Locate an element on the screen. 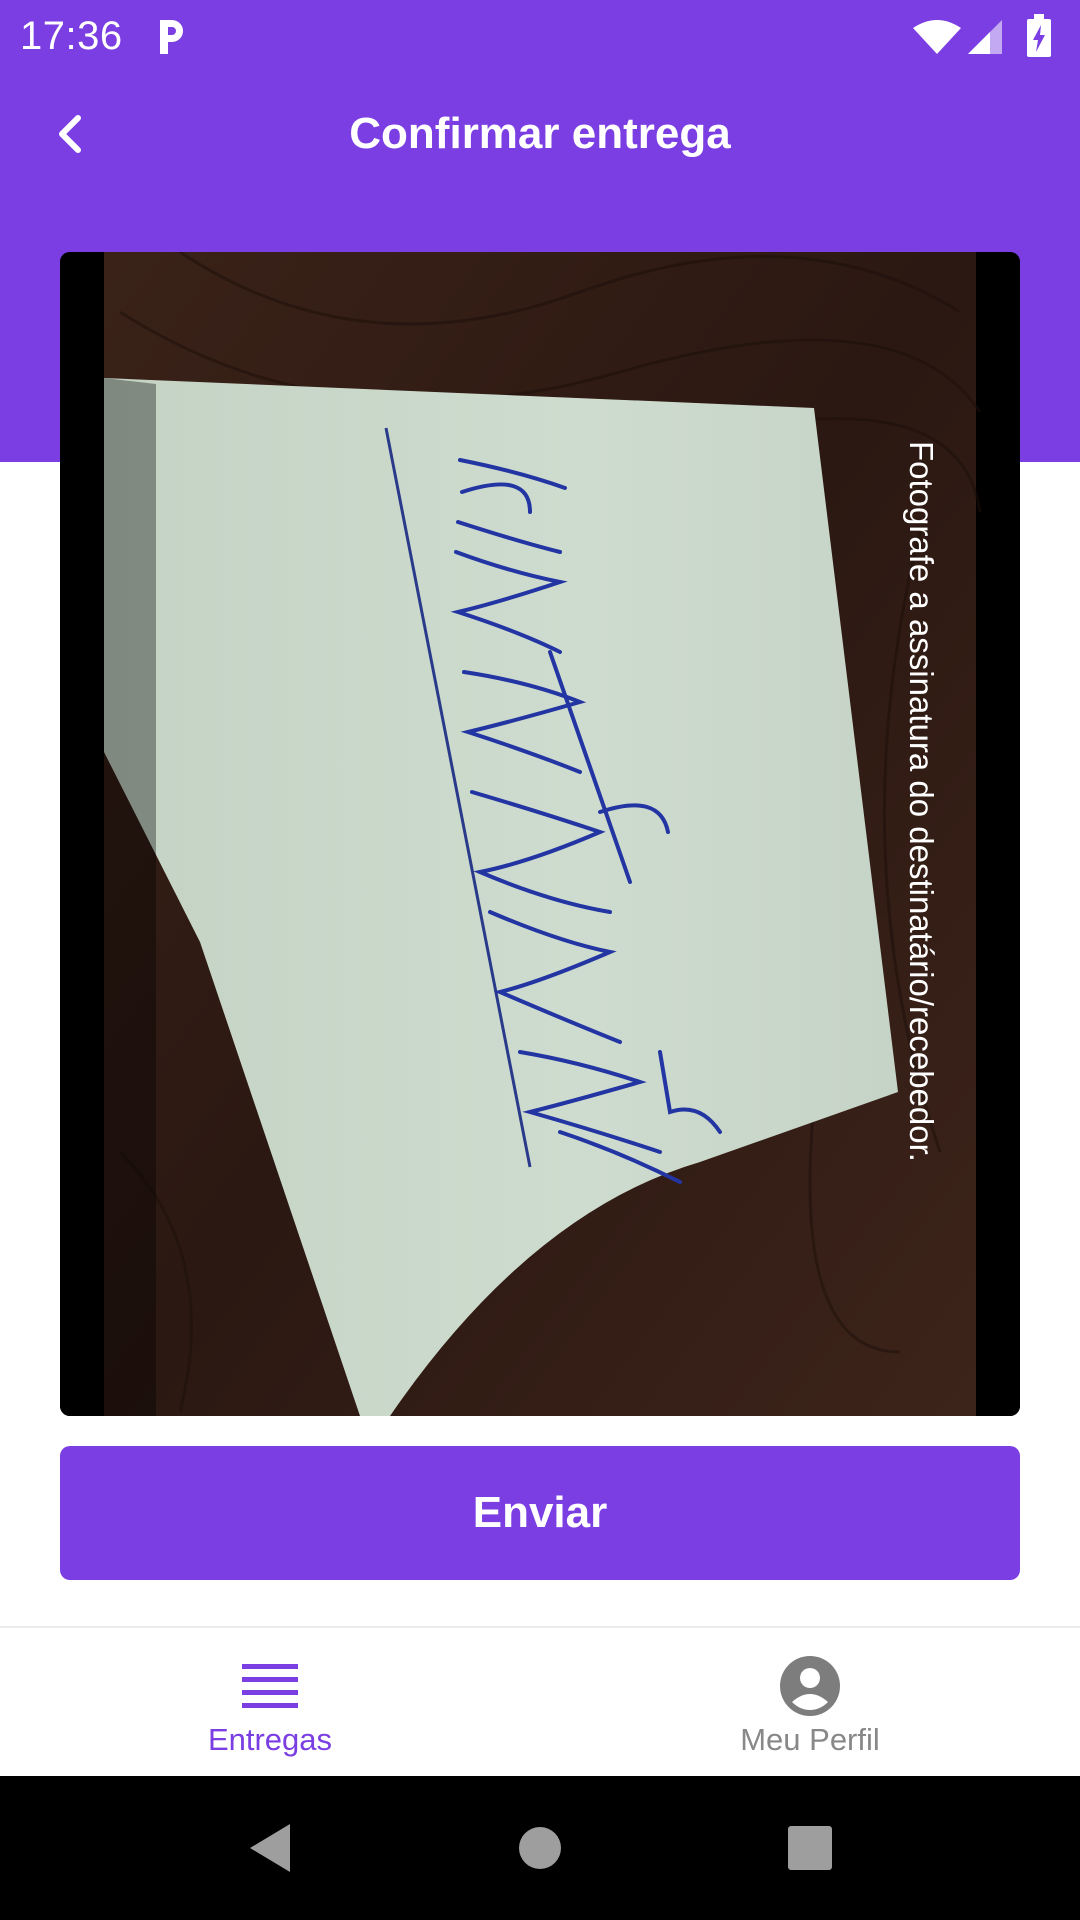  send-button: Enviar is located at coordinates (540, 1513).